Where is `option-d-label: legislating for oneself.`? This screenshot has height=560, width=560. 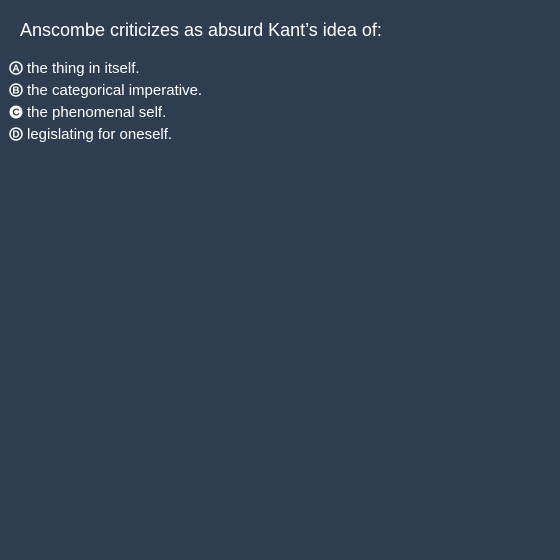 option-d-label: legislating for oneself. is located at coordinates (100, 134).